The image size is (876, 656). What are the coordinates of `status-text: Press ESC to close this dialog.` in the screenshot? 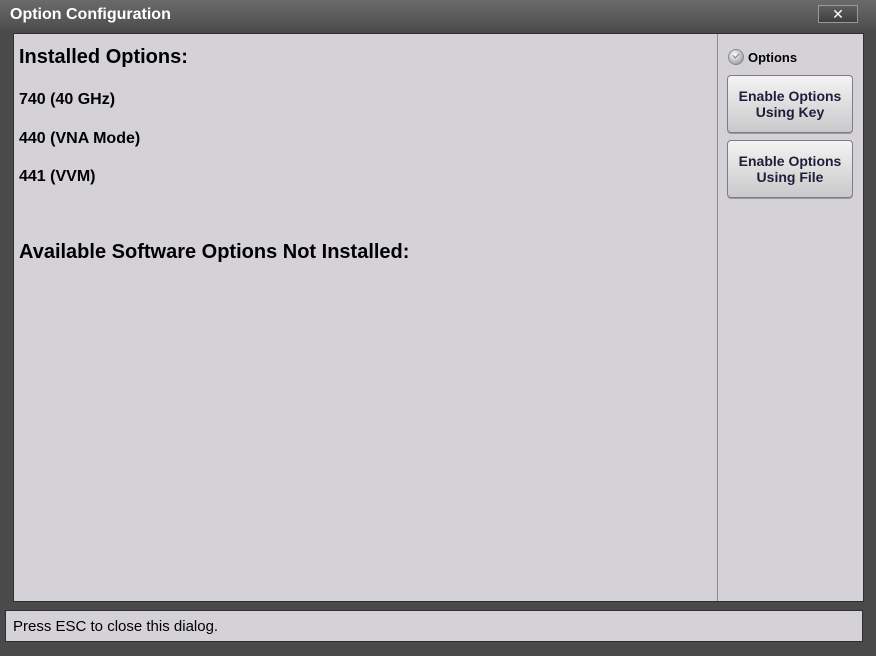 It's located at (116, 626).